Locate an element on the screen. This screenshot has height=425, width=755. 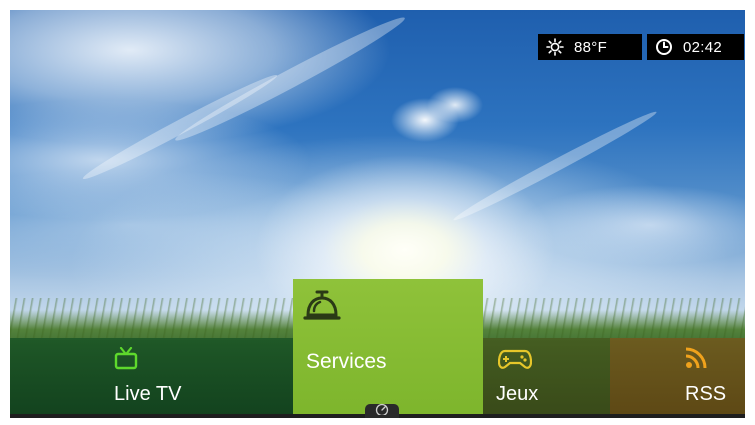
sun-icon is located at coordinates (555, 47).